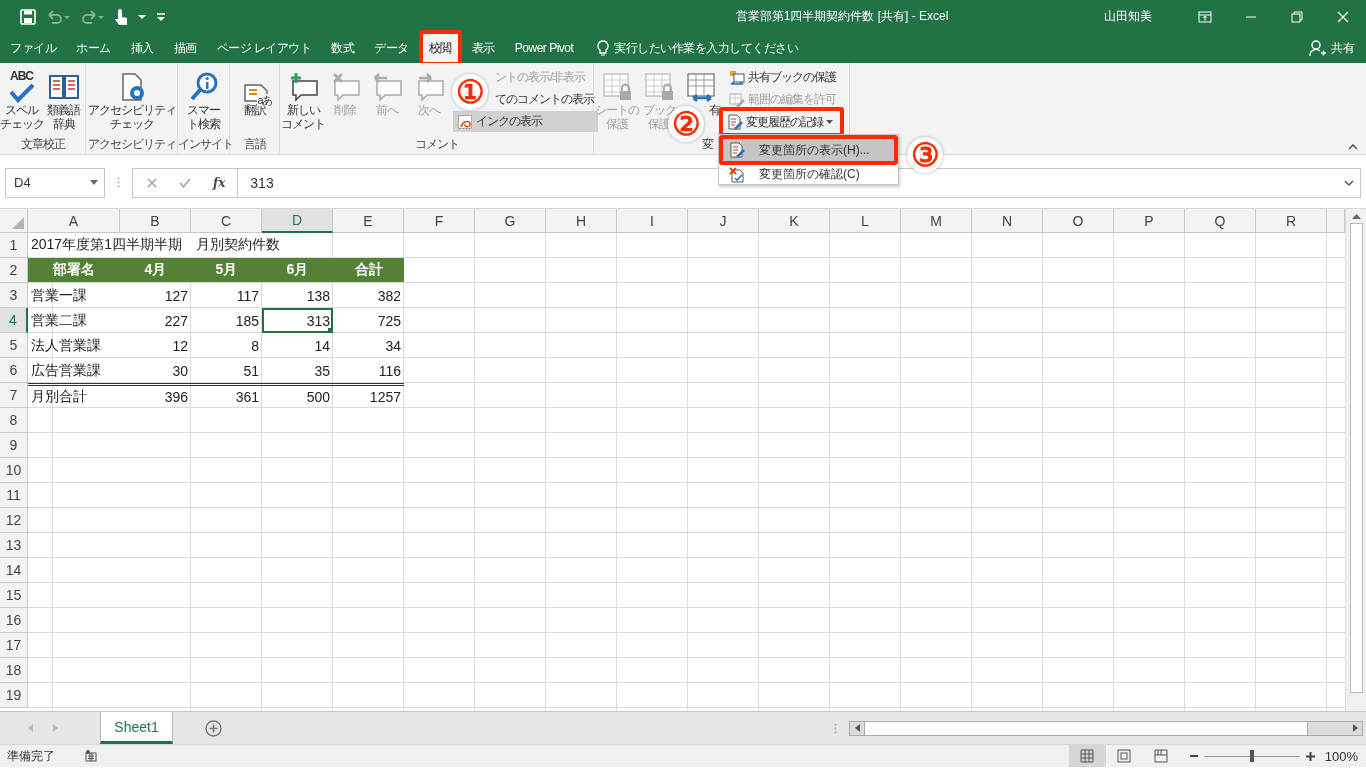 This screenshot has width=1366, height=768. What do you see at coordinates (155, 270) in the screenshot?
I see `column-heading: 4月` at bounding box center [155, 270].